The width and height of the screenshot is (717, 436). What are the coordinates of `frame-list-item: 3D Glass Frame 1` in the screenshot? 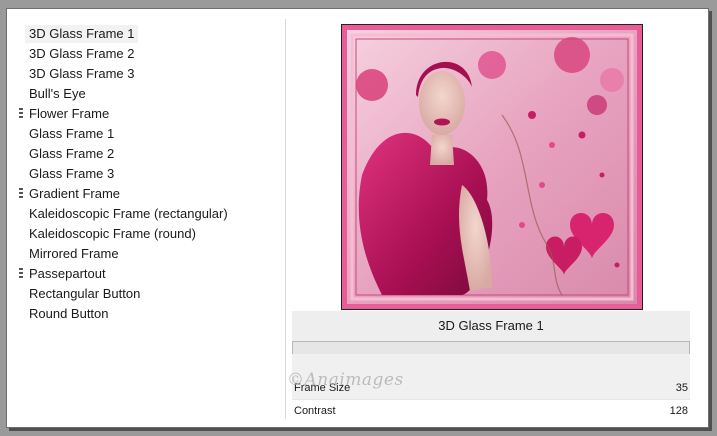 It's located at (82, 34).